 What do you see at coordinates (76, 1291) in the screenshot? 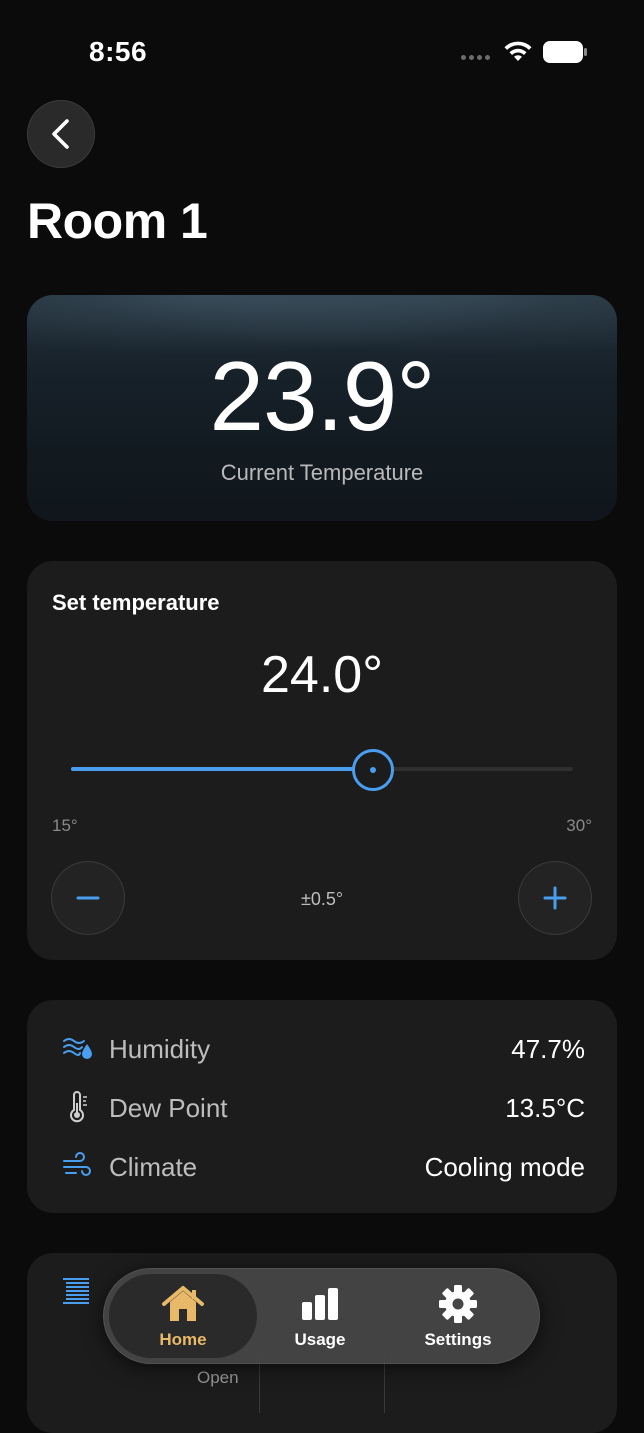
I see `blinds-icon` at bounding box center [76, 1291].